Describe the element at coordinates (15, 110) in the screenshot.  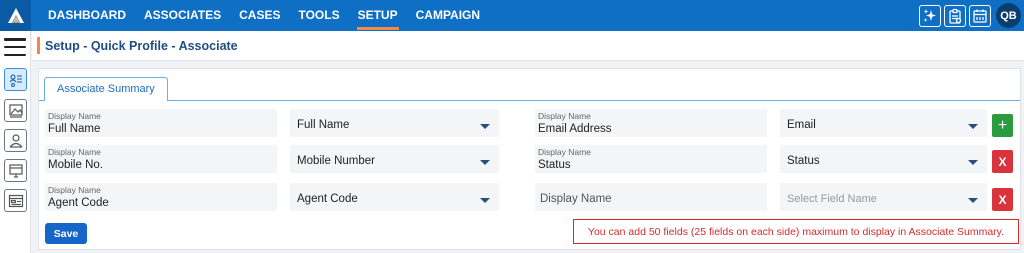
I see `image-card-icon` at that location.